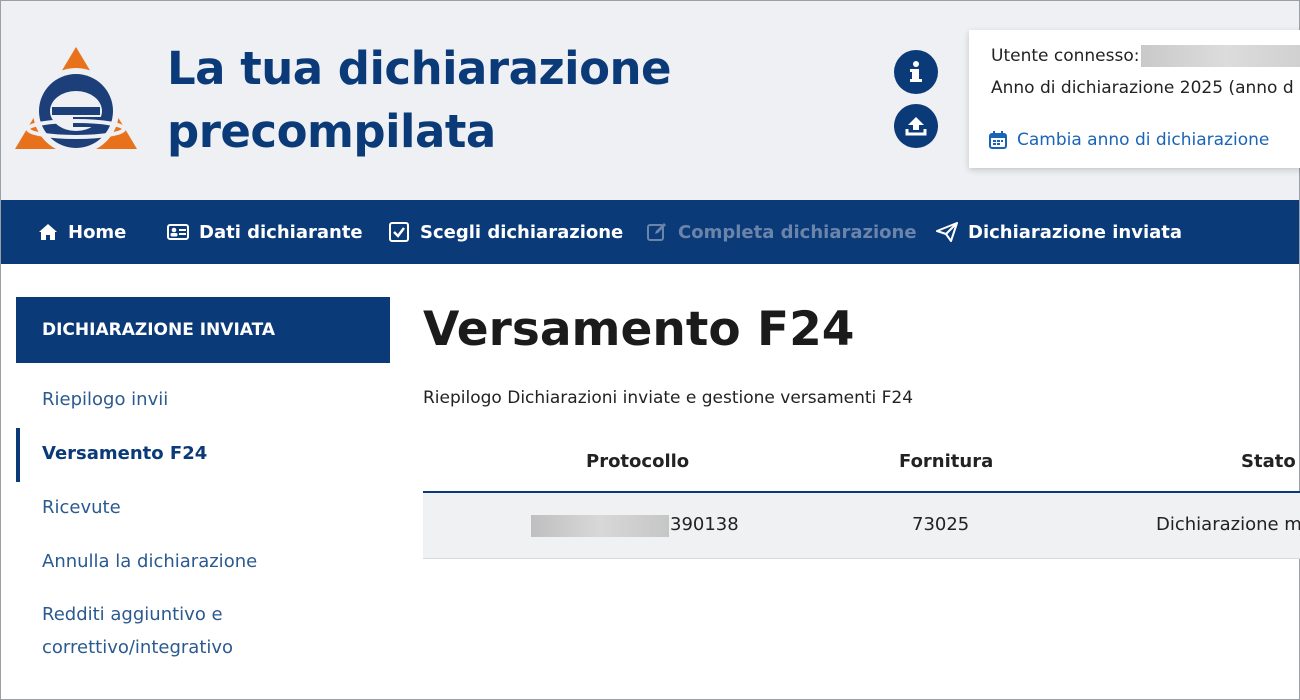  What do you see at coordinates (861, 526) in the screenshot?
I see `table-row: 390138 73025 Dichiarazione m` at bounding box center [861, 526].